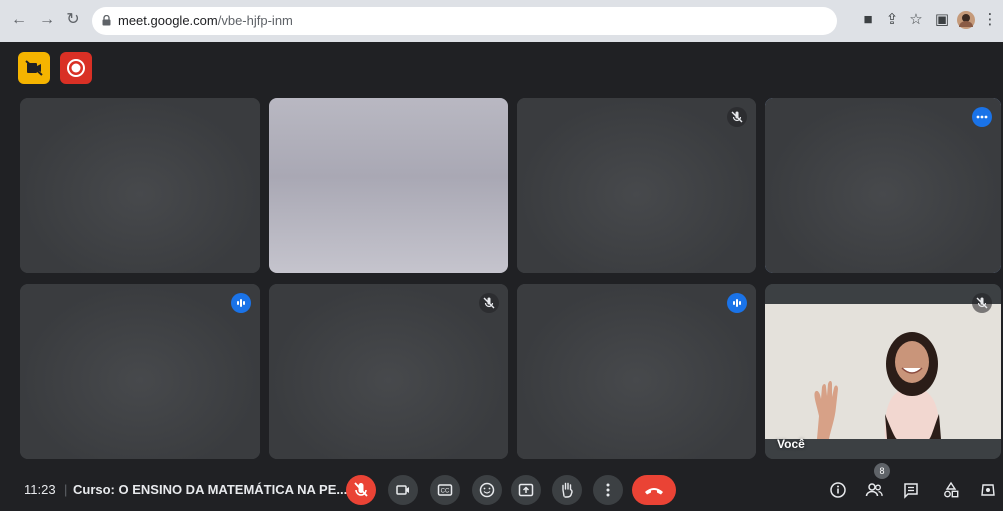 This screenshot has height=511, width=1003. What do you see at coordinates (892, 20) in the screenshot?
I see `share-icon: ⇪` at bounding box center [892, 20].